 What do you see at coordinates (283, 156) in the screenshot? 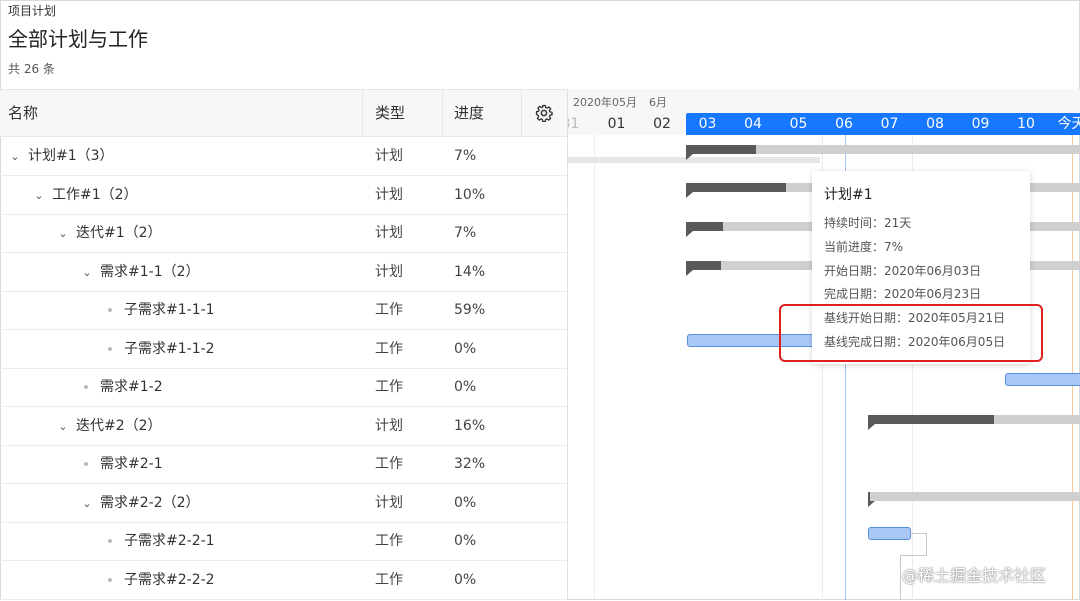
I see `table-row: ⌄ 计划#1（3） 计划 7%` at bounding box center [283, 156].